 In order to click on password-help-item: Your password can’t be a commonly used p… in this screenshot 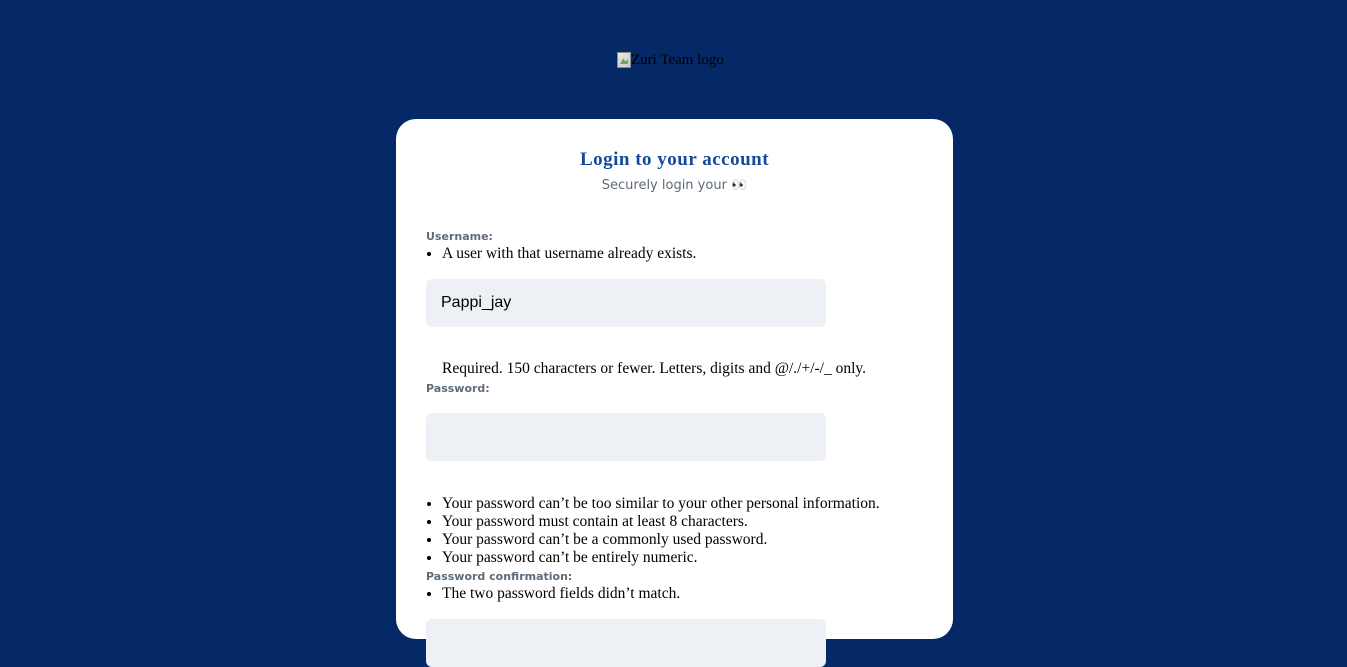, I will do `click(661, 540)`.